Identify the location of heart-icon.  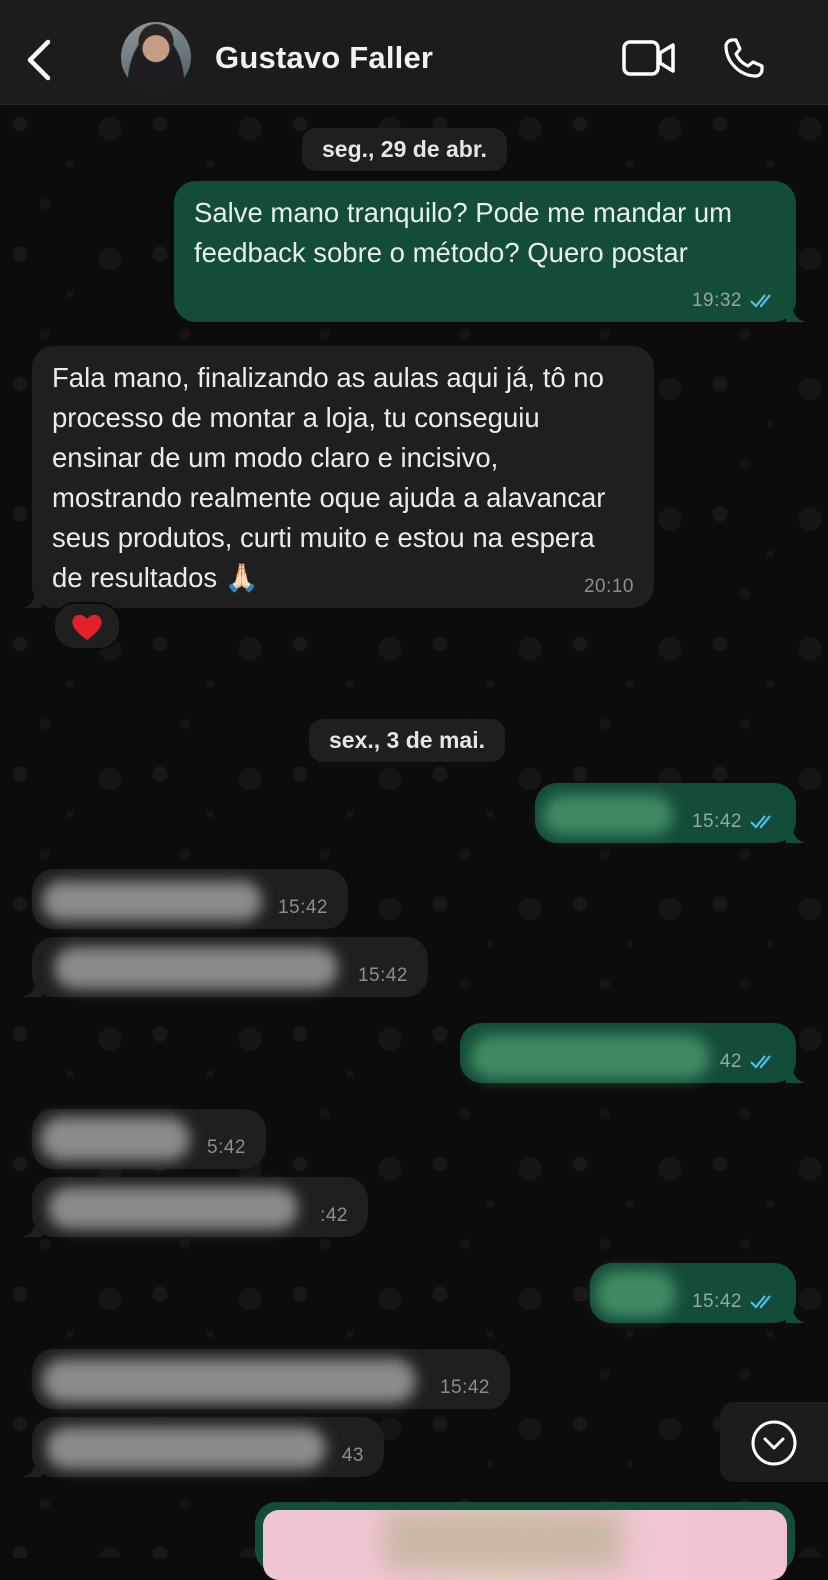
(87, 627).